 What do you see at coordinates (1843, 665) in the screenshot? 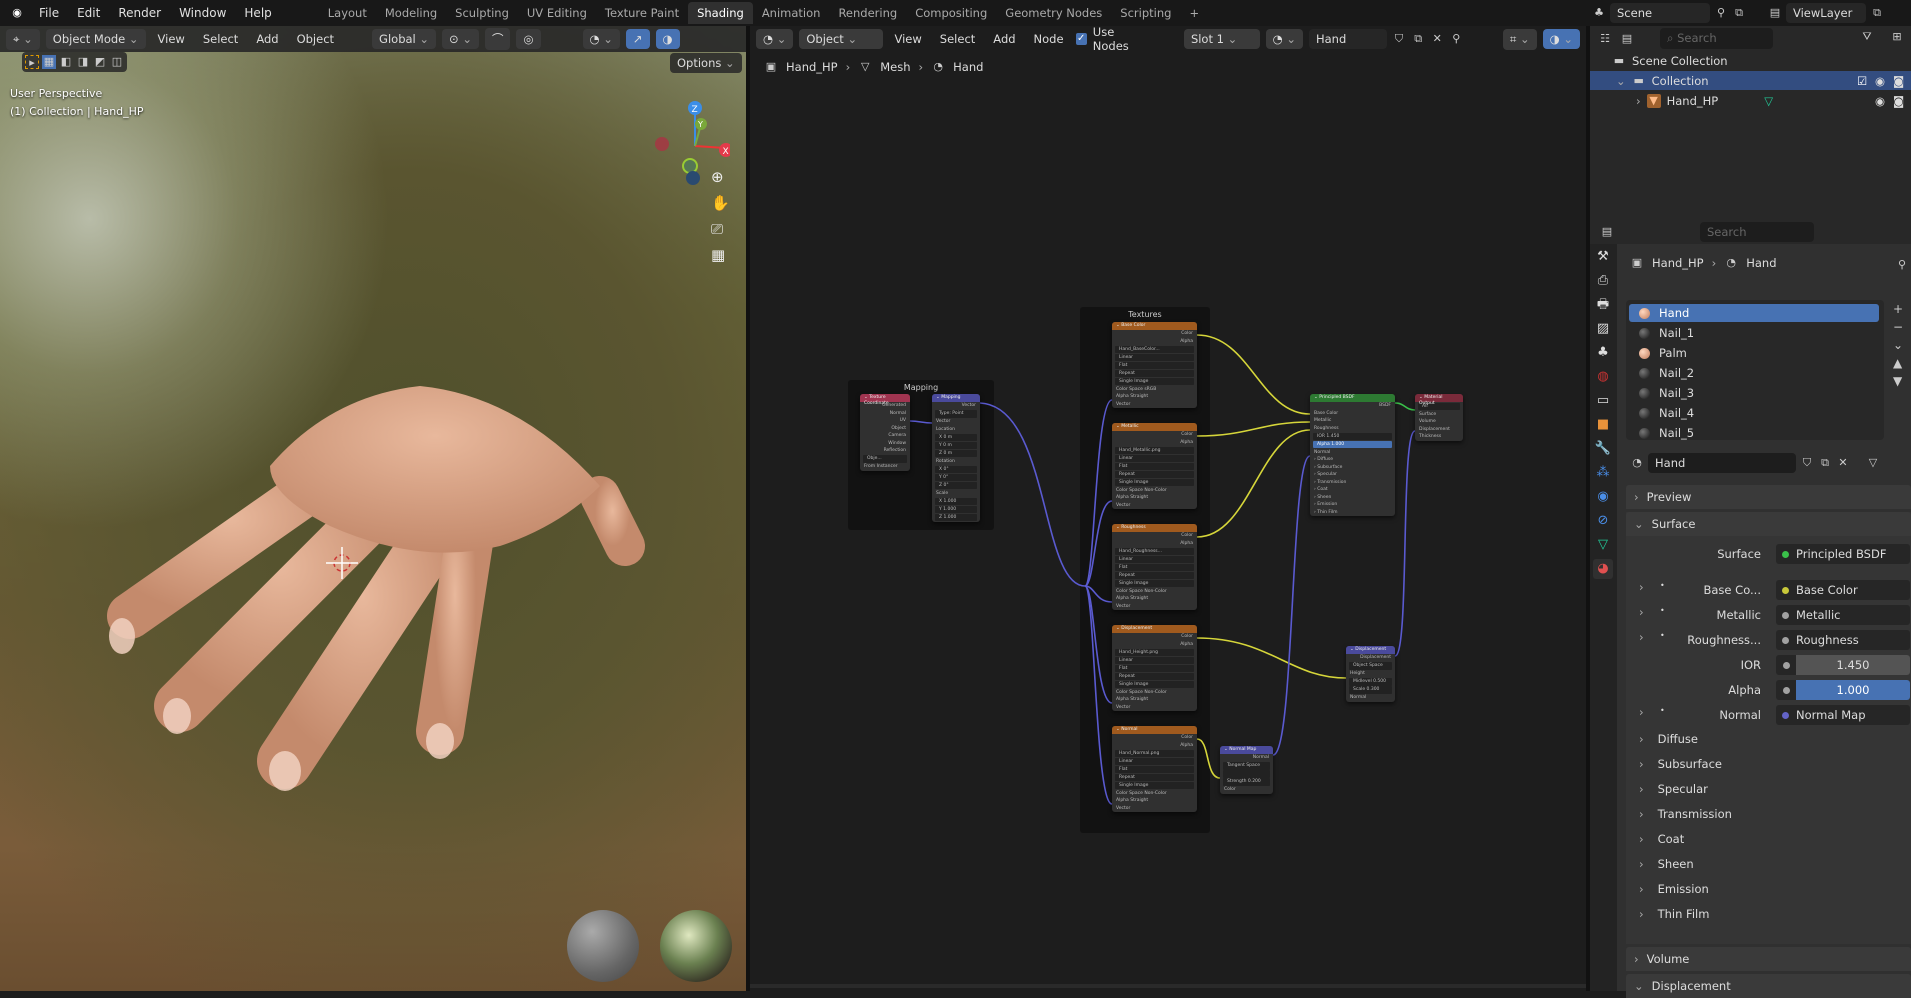
I see `ior-field: 1.450` at bounding box center [1843, 665].